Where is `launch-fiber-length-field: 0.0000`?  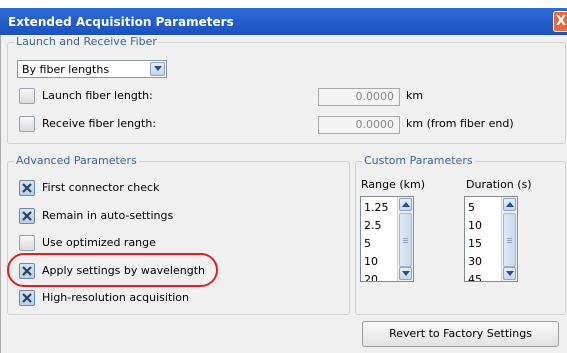
launch-fiber-length-field: 0.0000 is located at coordinates (359, 97).